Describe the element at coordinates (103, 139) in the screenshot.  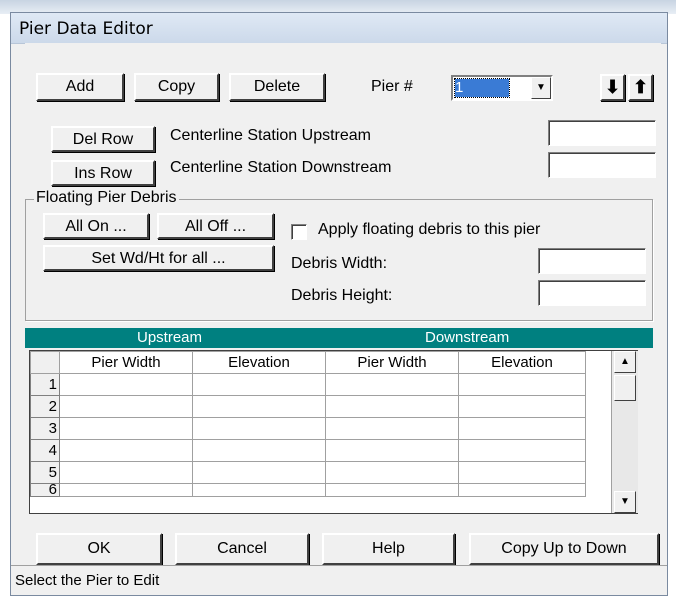
I see `del-row-button: Del Row` at that location.